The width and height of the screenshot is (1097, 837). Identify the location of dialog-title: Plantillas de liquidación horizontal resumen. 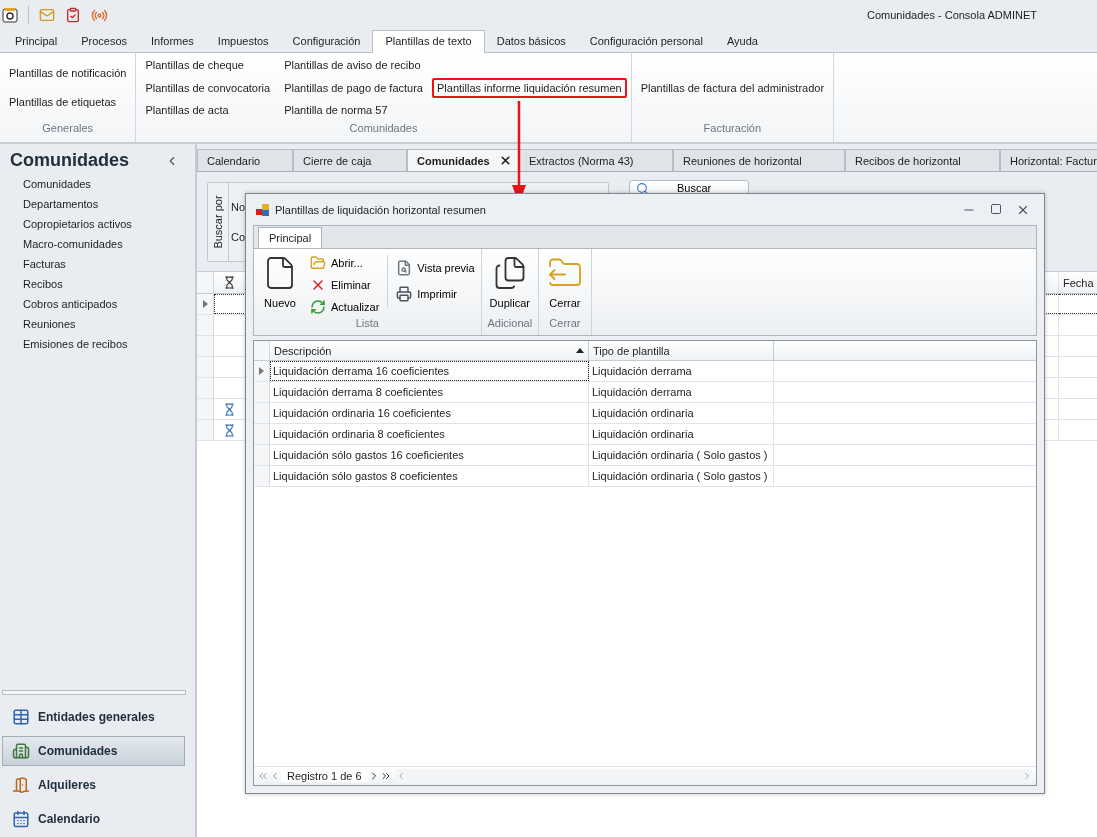
(380, 209).